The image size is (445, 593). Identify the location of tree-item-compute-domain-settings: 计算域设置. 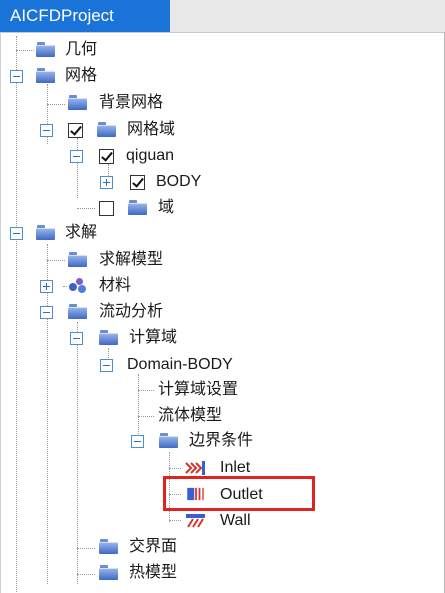
(131, 390).